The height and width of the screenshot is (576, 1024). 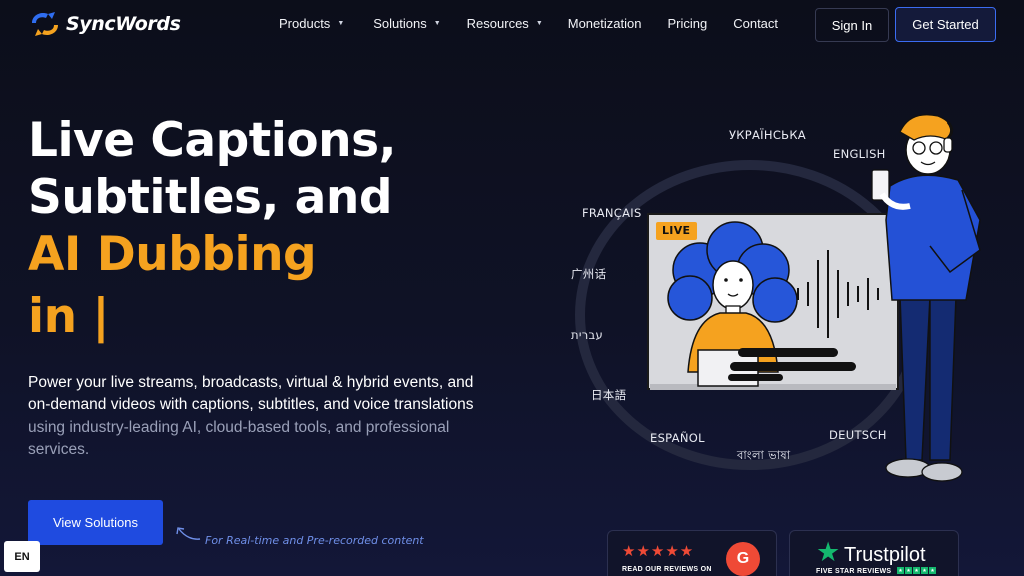 What do you see at coordinates (687, 23) in the screenshot?
I see `menu-item-pricing: Pricing` at bounding box center [687, 23].